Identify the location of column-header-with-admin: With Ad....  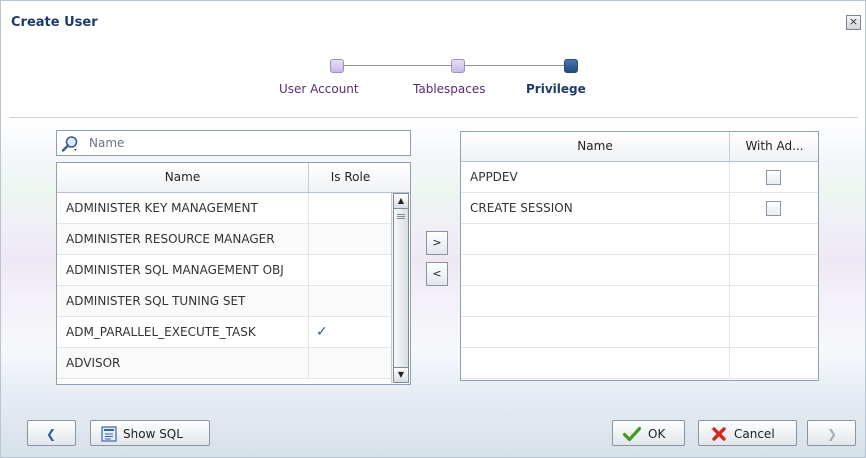
(773, 146).